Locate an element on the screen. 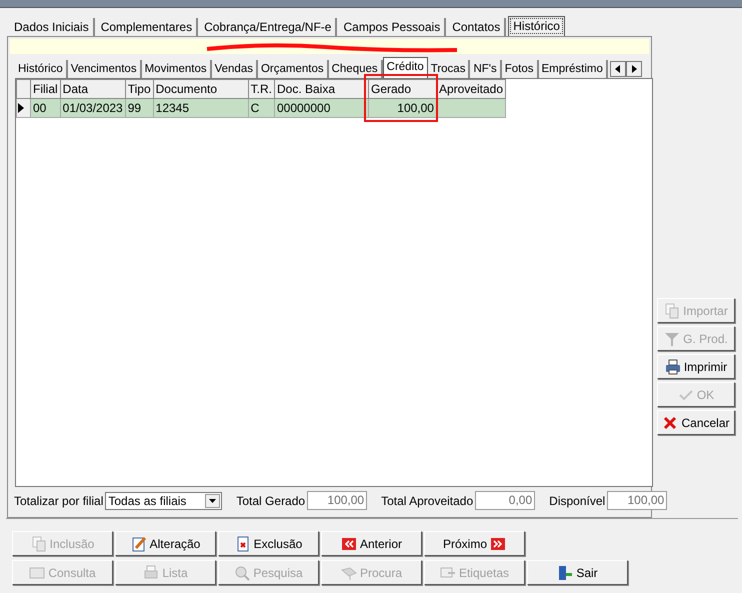 This screenshot has height=593, width=742. column-header: Tipo is located at coordinates (139, 89).